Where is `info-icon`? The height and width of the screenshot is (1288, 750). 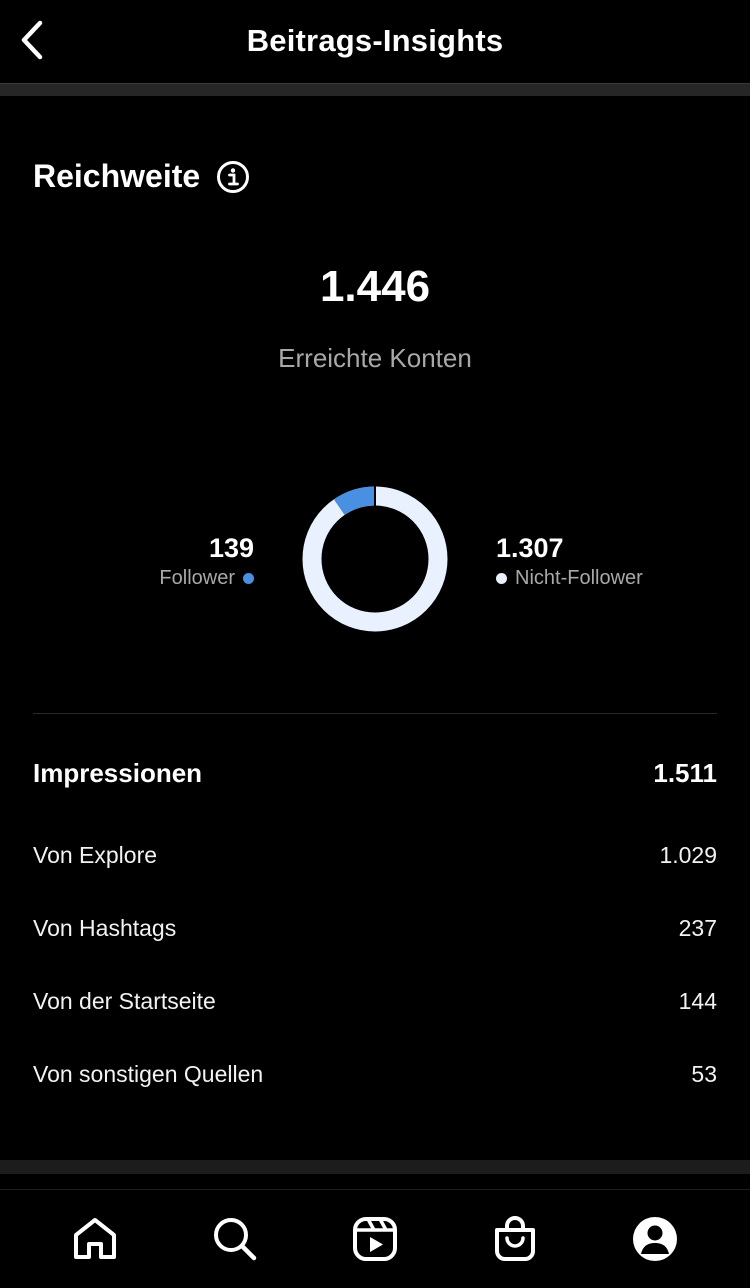
info-icon is located at coordinates (233, 177).